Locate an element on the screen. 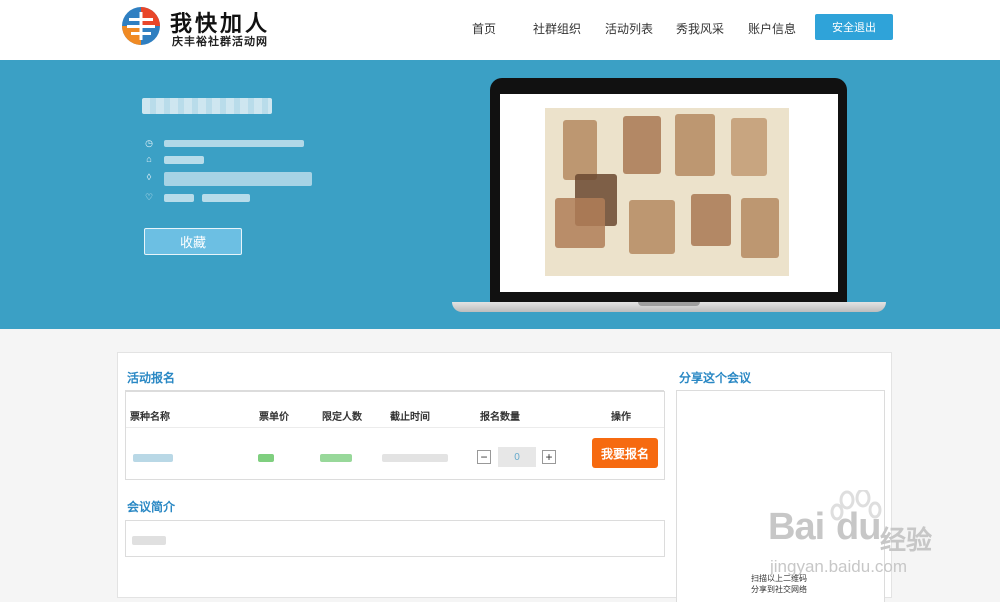 This screenshot has height=602, width=1000. location-pin-icon: ◊ is located at coordinates (149, 177).